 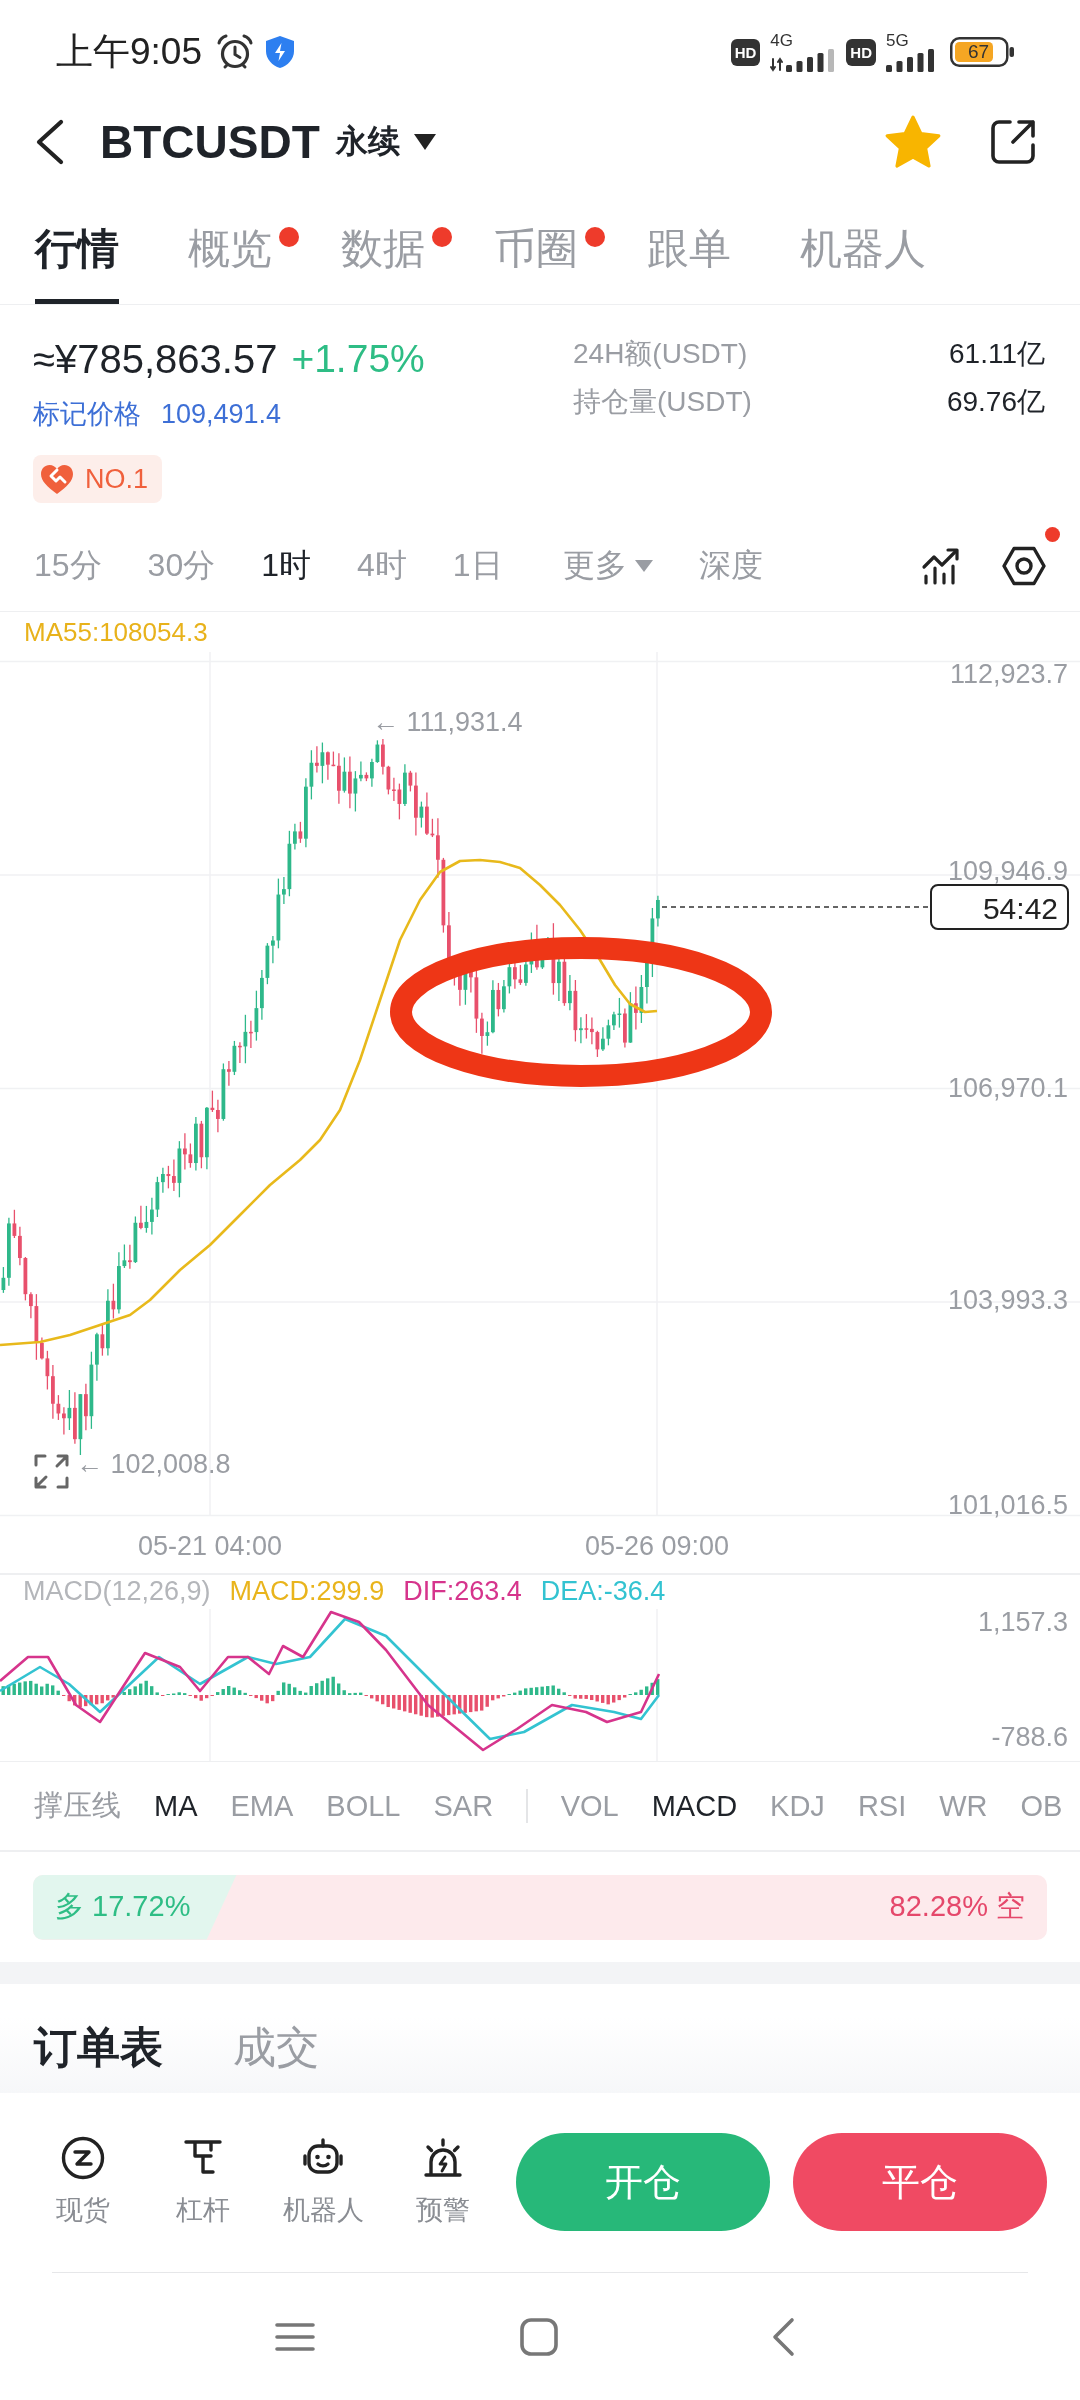 What do you see at coordinates (447, 722) in the screenshot?
I see `high-price-marker: ← 111,931.4` at bounding box center [447, 722].